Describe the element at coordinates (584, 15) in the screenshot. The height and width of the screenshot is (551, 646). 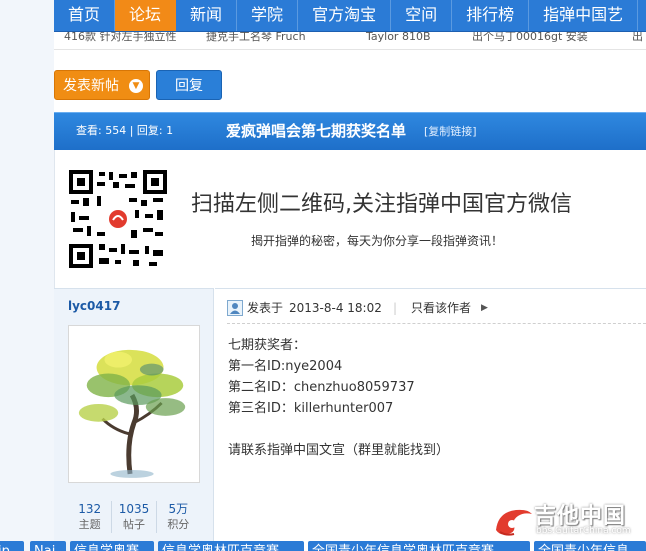
I see `nav-fingerstyle-artists: 指弹中国艺` at that location.